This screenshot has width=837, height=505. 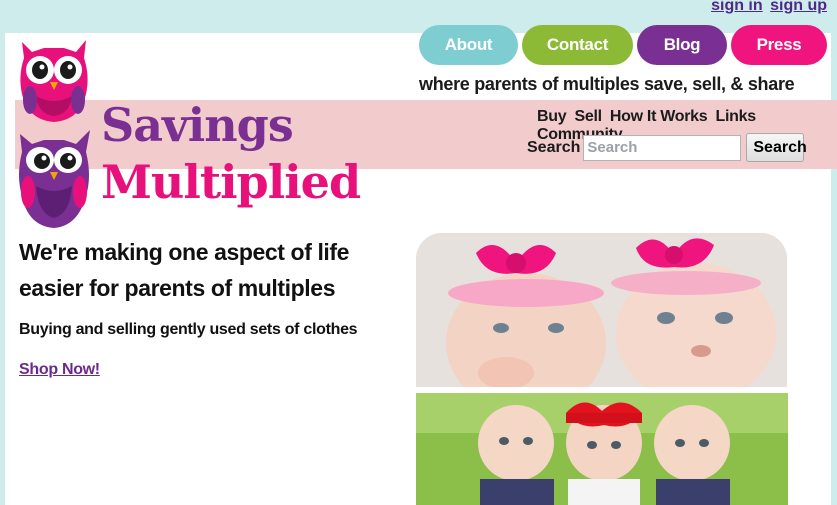 I want to click on triplets-photo, so click(x=602, y=449).